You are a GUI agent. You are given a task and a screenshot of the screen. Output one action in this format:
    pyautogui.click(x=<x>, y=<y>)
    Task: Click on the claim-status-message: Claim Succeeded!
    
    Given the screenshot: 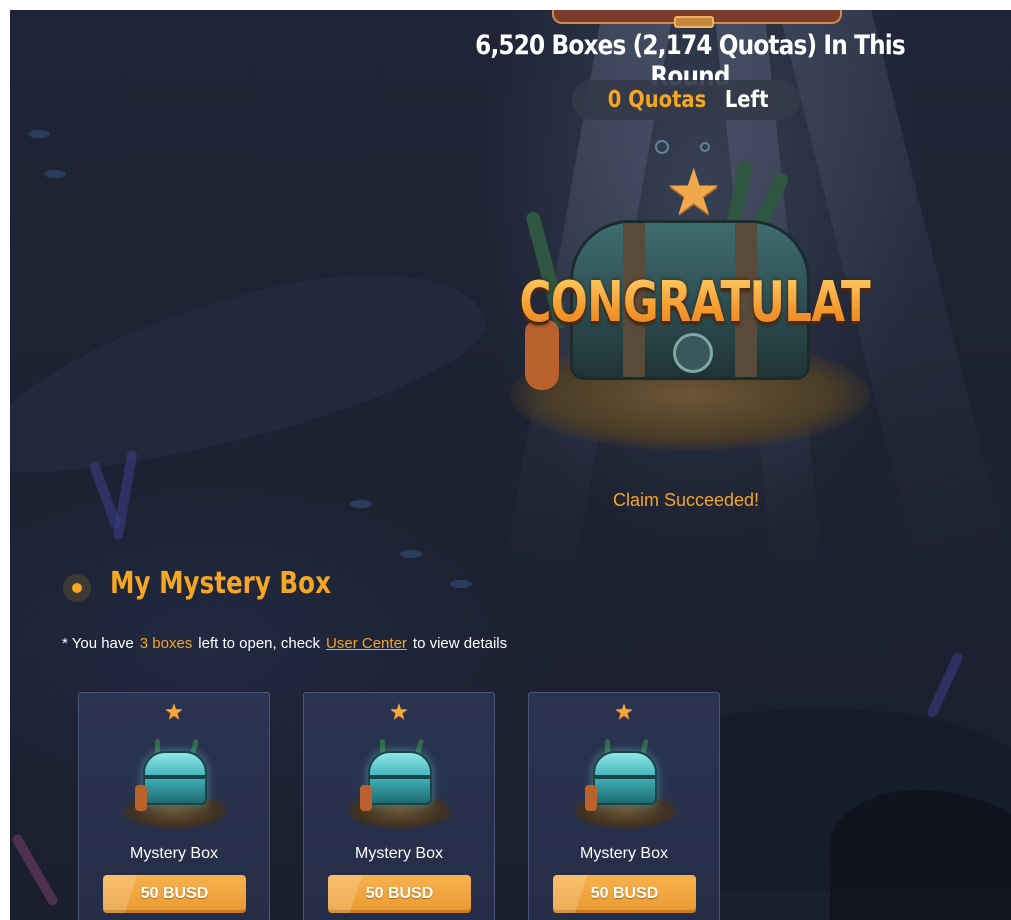 What is the action you would take?
    pyautogui.click(x=686, y=500)
    